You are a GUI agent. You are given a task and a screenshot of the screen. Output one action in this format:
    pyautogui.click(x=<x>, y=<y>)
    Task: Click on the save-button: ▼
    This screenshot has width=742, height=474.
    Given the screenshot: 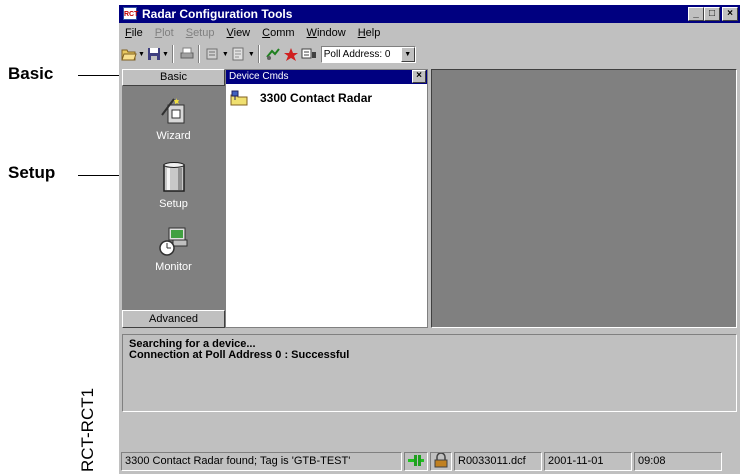 What is the action you would take?
    pyautogui.click(x=158, y=54)
    